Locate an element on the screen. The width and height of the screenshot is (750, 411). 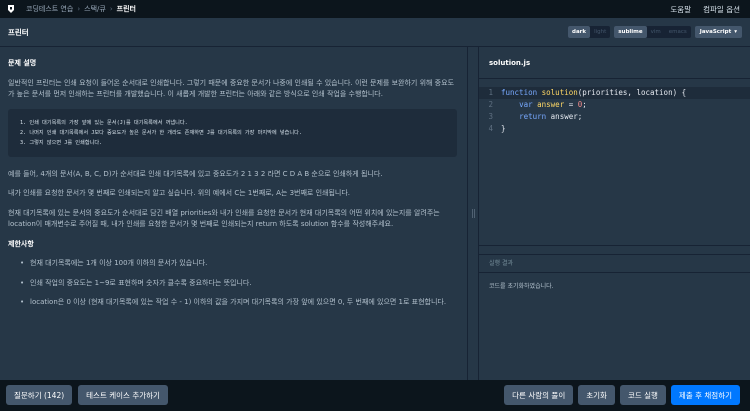
help-link: 도움말 is located at coordinates (680, 9).